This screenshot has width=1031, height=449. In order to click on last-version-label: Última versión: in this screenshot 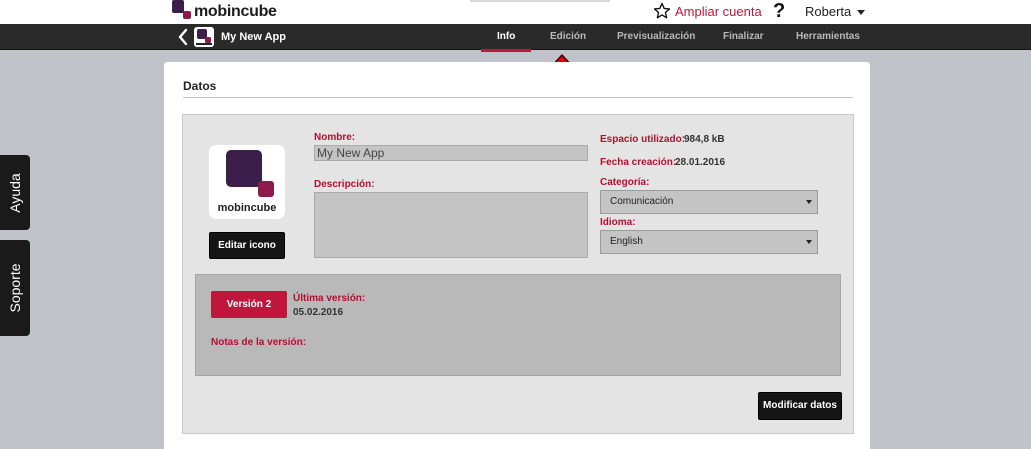, I will do `click(329, 298)`.